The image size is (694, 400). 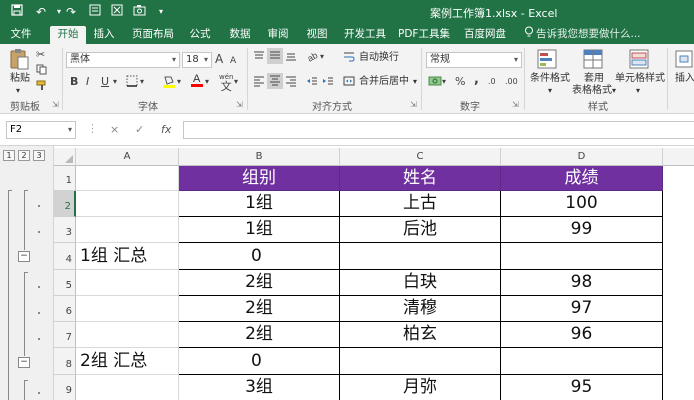 I want to click on phonetic-dropdown-icon: ▾, so click(x=236, y=82).